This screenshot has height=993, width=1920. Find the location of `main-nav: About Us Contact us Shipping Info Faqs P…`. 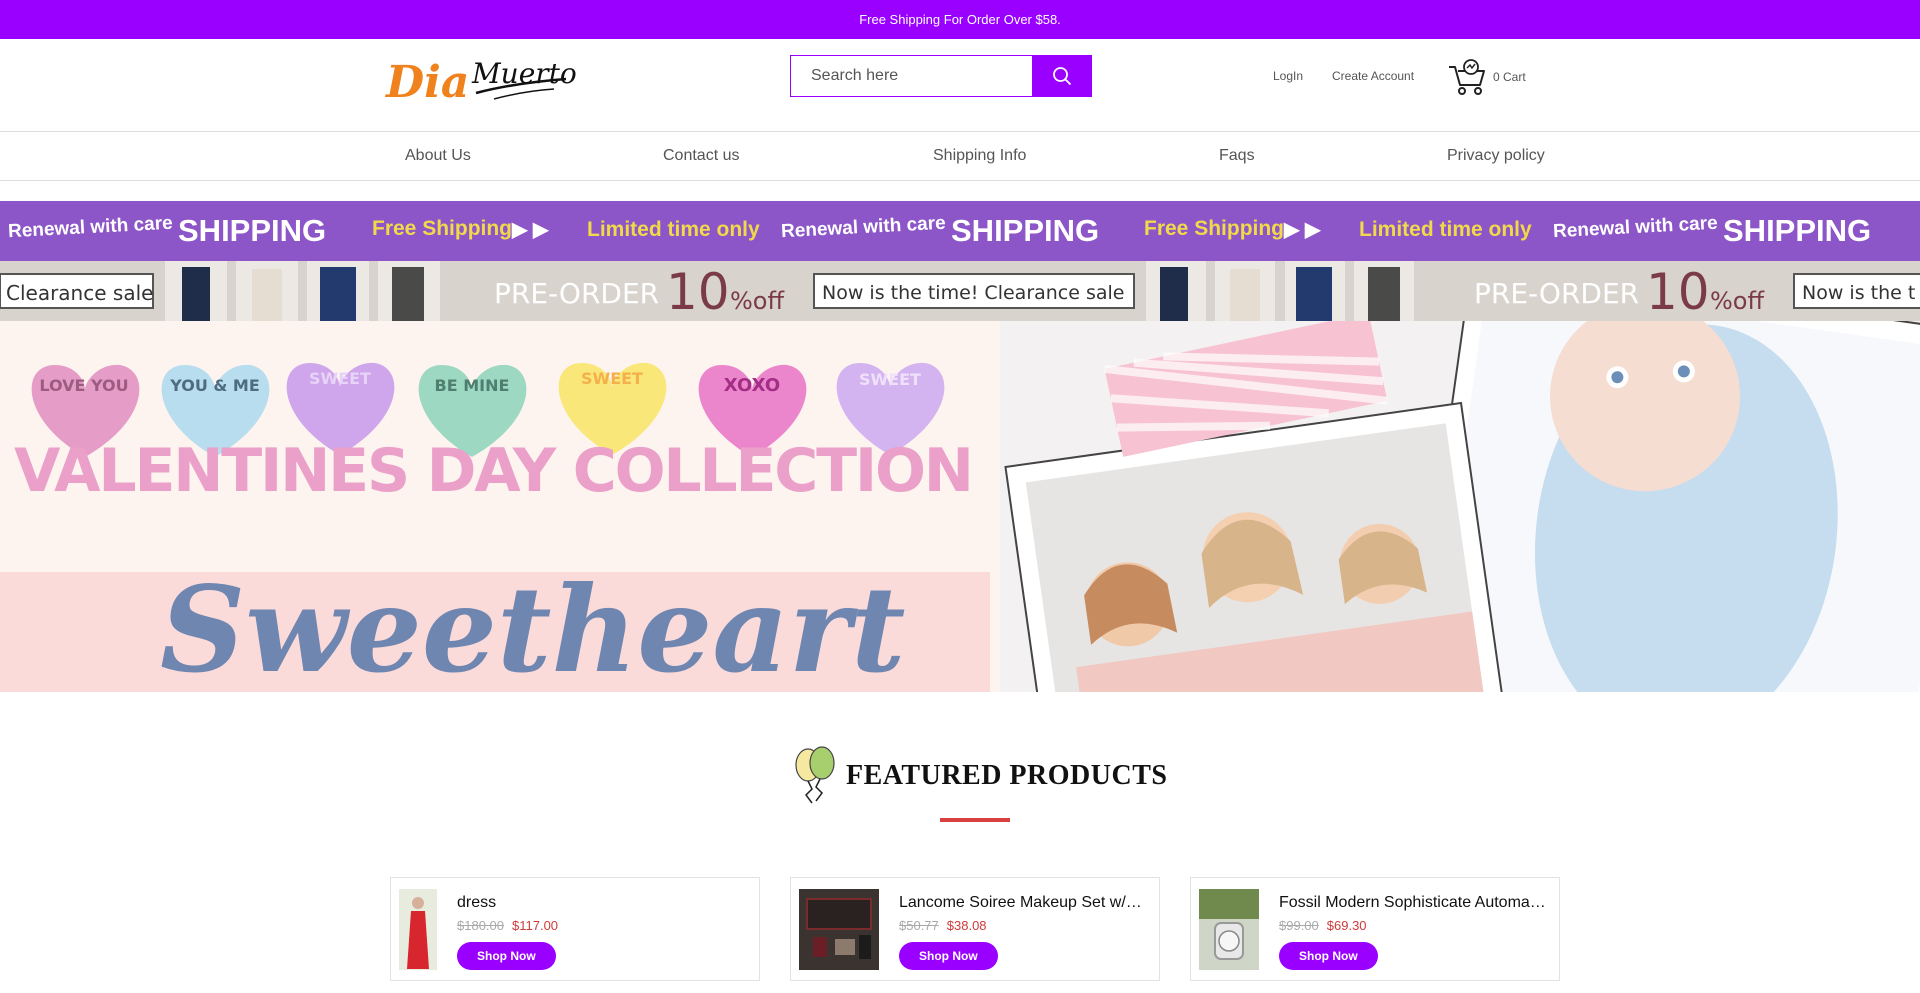

main-nav: About Us Contact us Shipping Info Faqs P… is located at coordinates (960, 156).